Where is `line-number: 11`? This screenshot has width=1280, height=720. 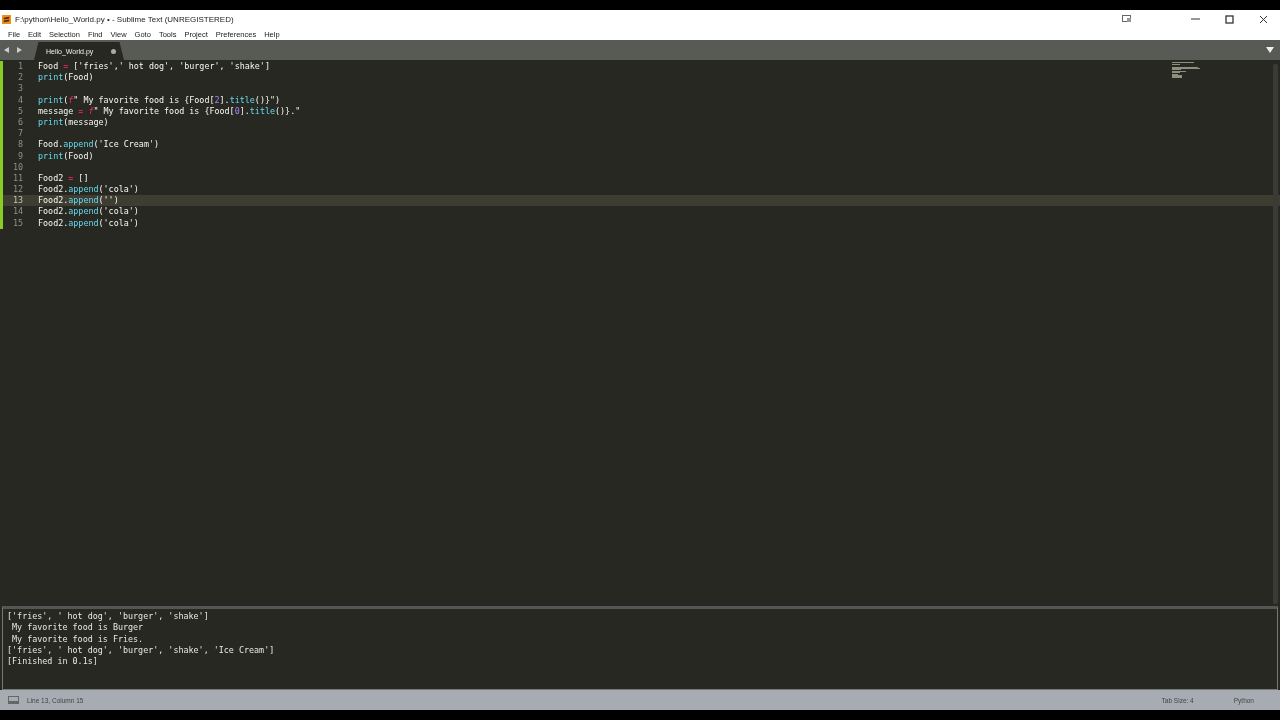 line-number: 11 is located at coordinates (17, 178).